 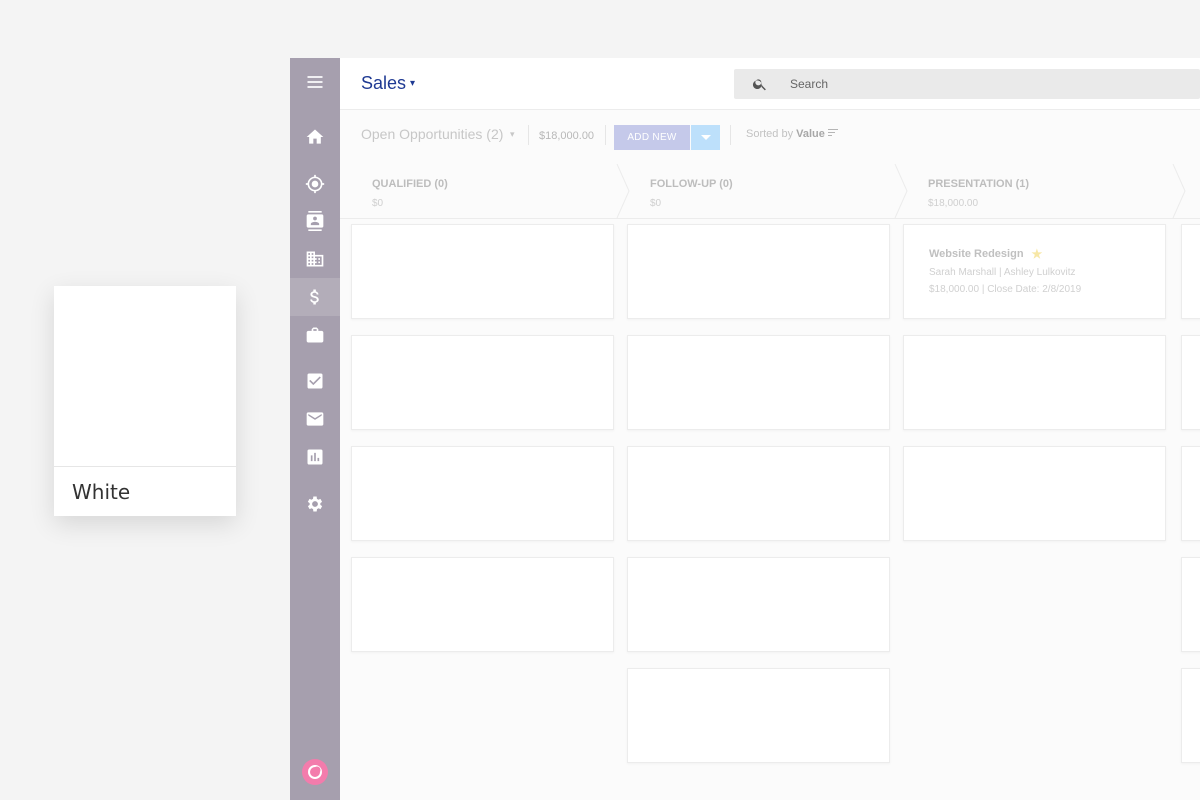 What do you see at coordinates (953, 203) in the screenshot?
I see `stage-amount: $18,000.00` at bounding box center [953, 203].